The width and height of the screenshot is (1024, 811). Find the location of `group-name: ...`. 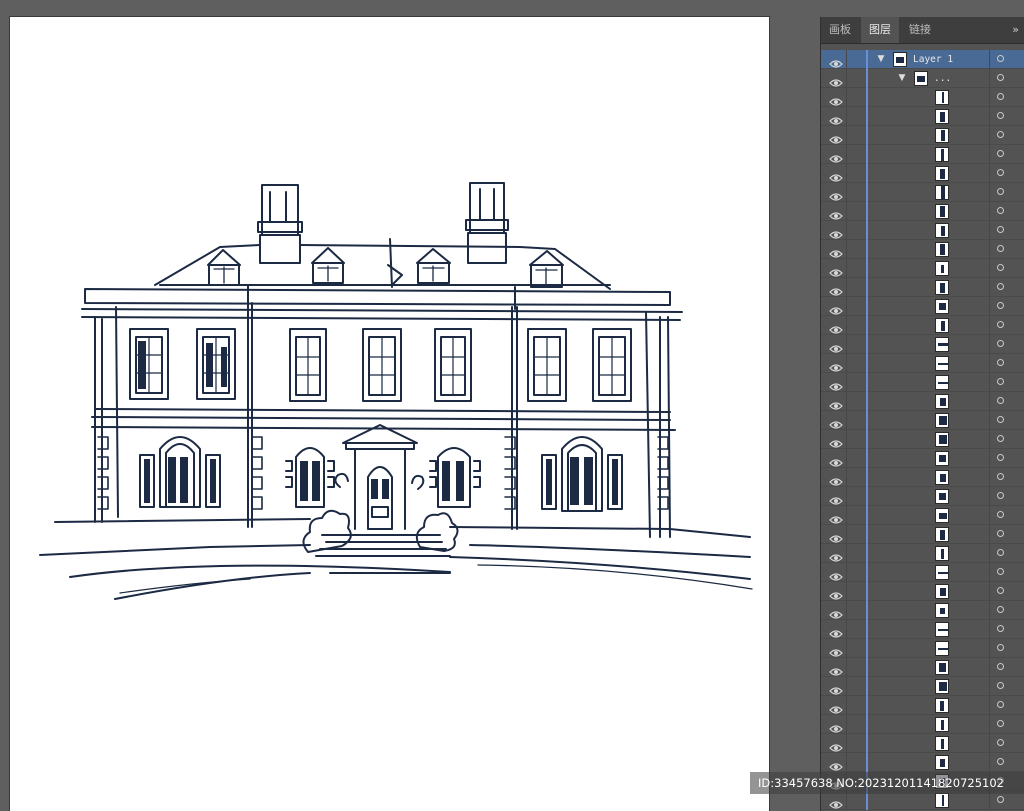

group-name: ... is located at coordinates (942, 78).